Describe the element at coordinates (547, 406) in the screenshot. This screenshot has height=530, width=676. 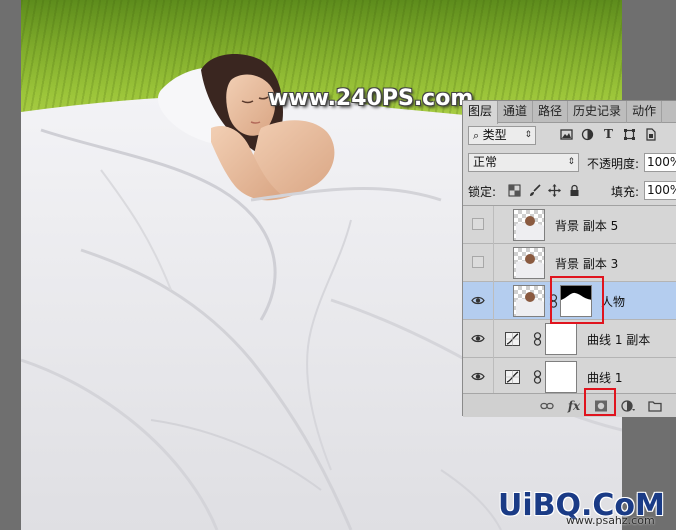
I see `link-icon` at that location.